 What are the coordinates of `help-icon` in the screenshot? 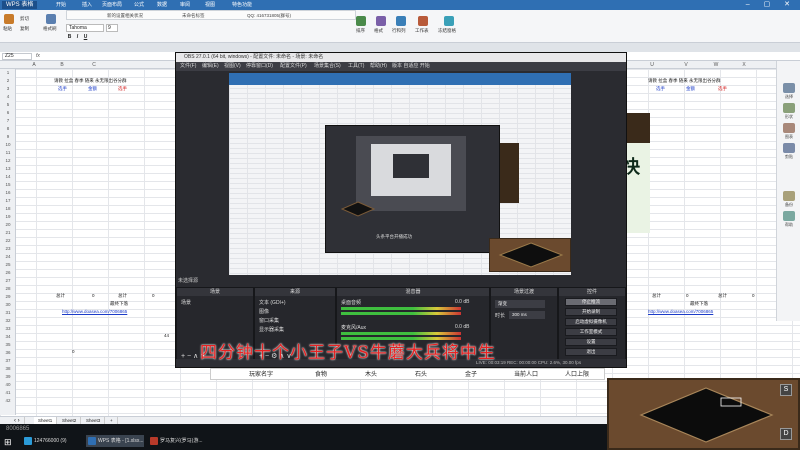 It's located at (789, 216).